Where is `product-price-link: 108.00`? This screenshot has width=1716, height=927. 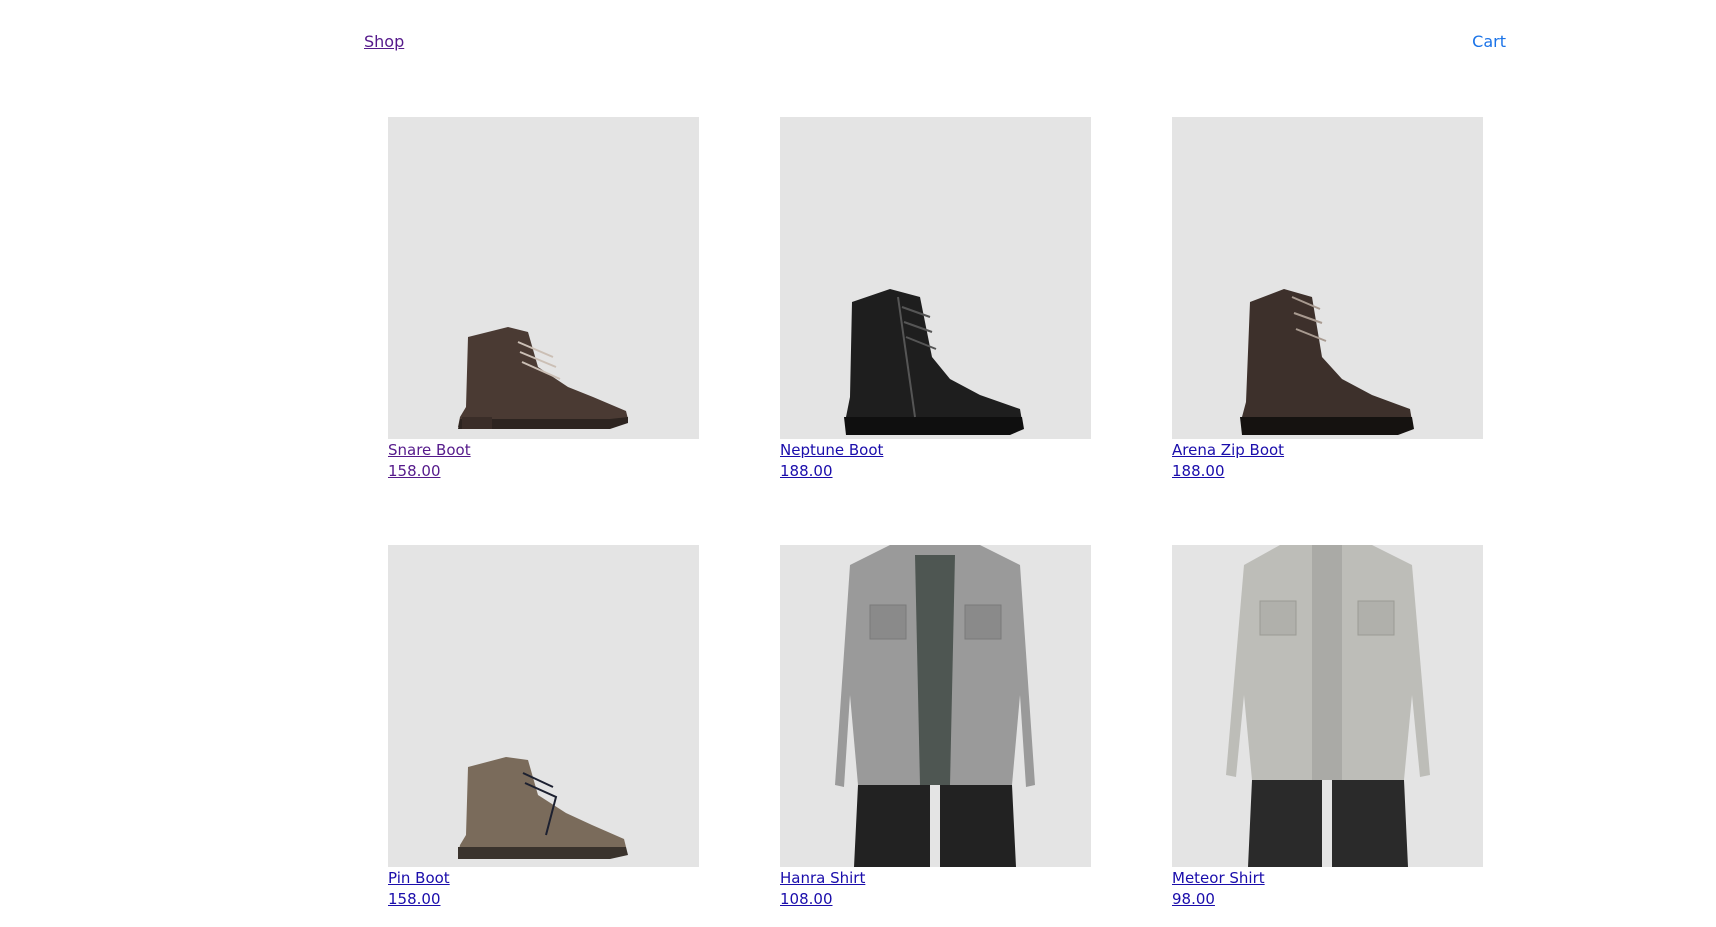
product-price-link: 108.00 is located at coordinates (935, 899).